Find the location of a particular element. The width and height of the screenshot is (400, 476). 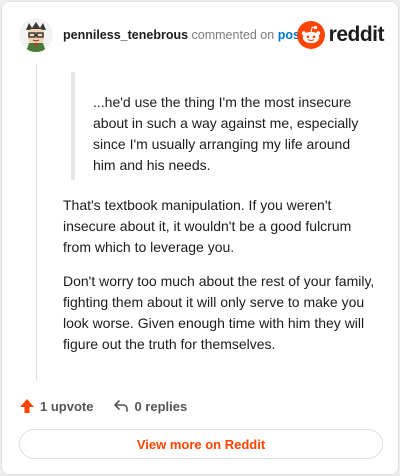

replies-button: 0 replies is located at coordinates (150, 406).